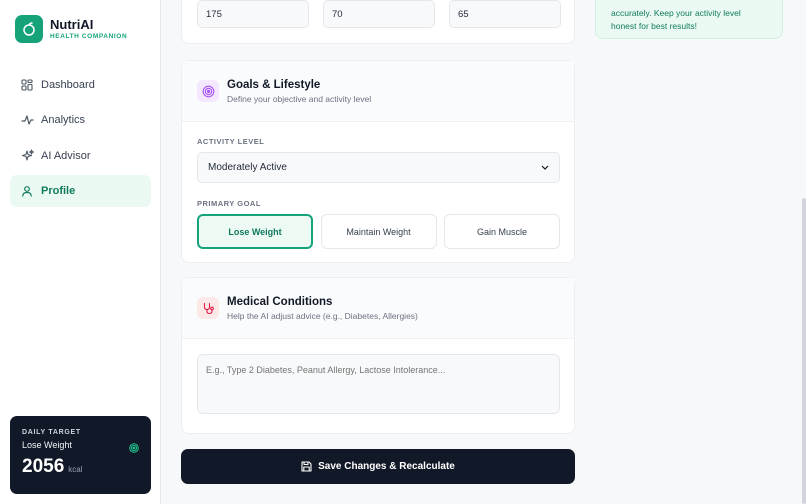  Describe the element at coordinates (253, 14) in the screenshot. I see `height-input: 175` at that location.